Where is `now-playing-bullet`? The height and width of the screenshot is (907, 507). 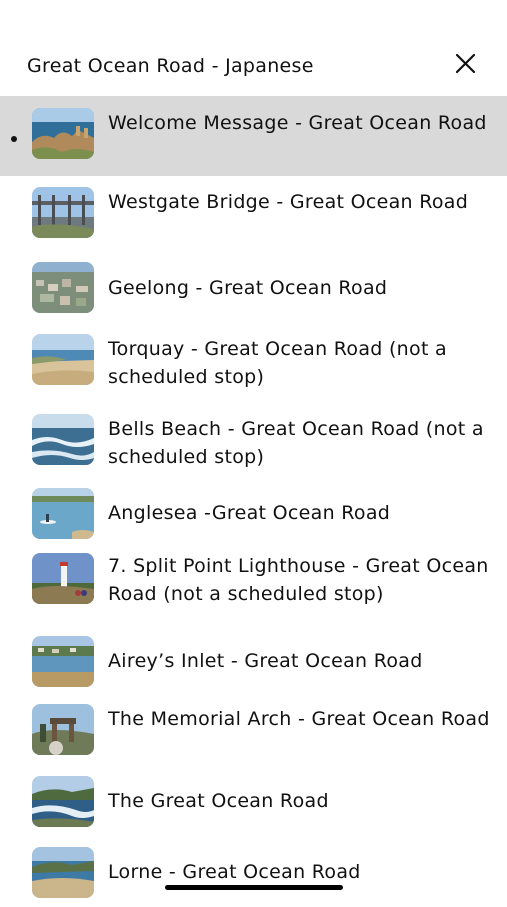 now-playing-bullet is located at coordinates (14, 139).